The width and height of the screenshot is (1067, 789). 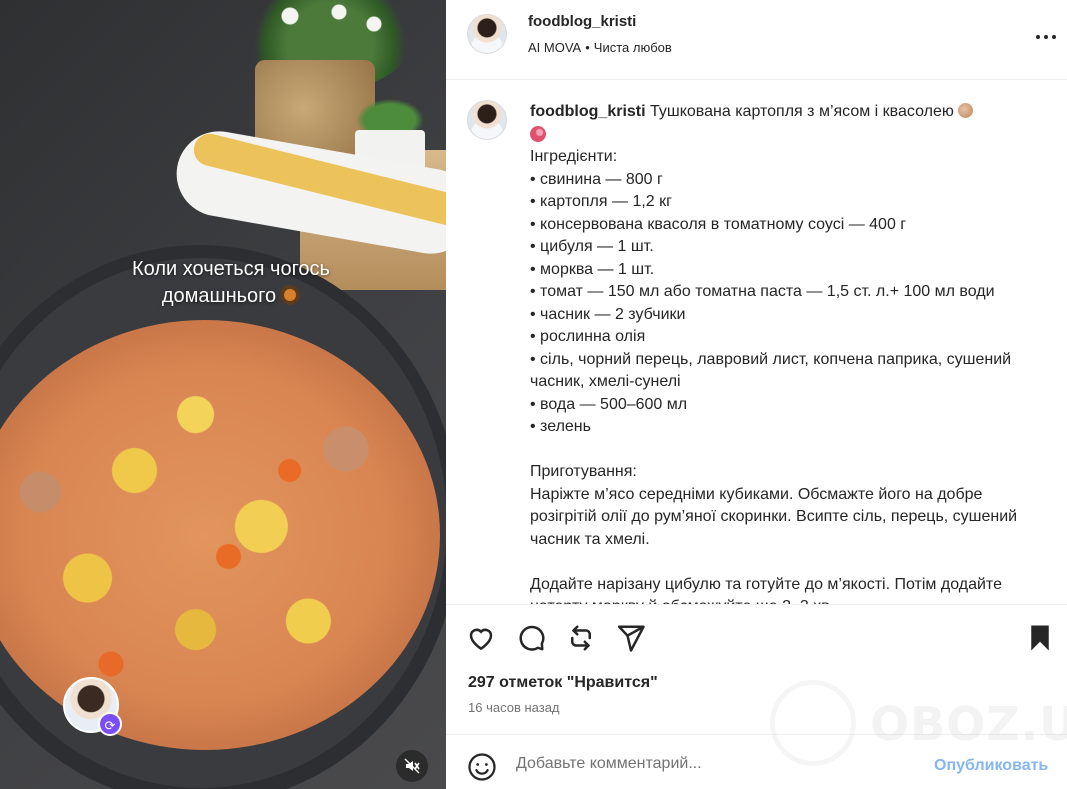 I want to click on post-header: foodblog_kristi AI MOVA • Чиста любов, so click(x=756, y=40).